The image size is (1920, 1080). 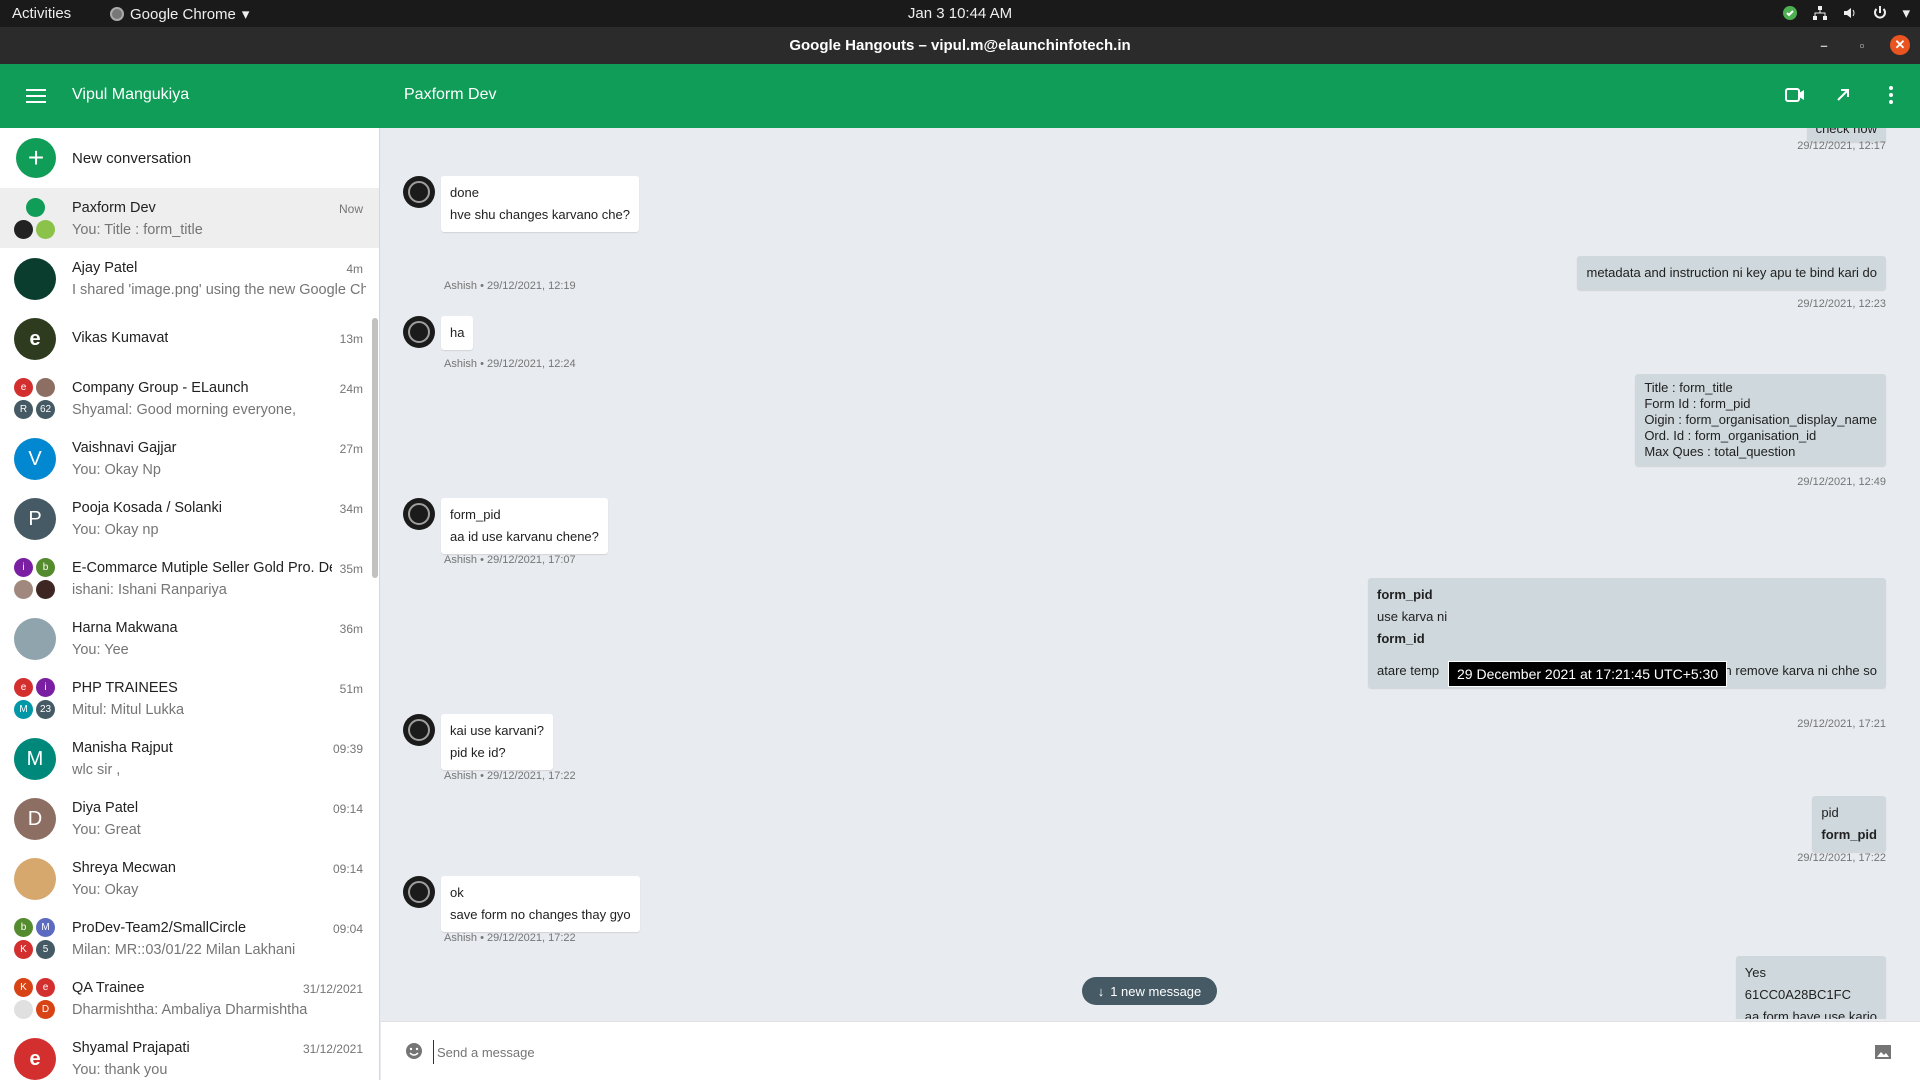 What do you see at coordinates (1797, 994) in the screenshot?
I see `message-line: 61CC0A28BC1FC` at bounding box center [1797, 994].